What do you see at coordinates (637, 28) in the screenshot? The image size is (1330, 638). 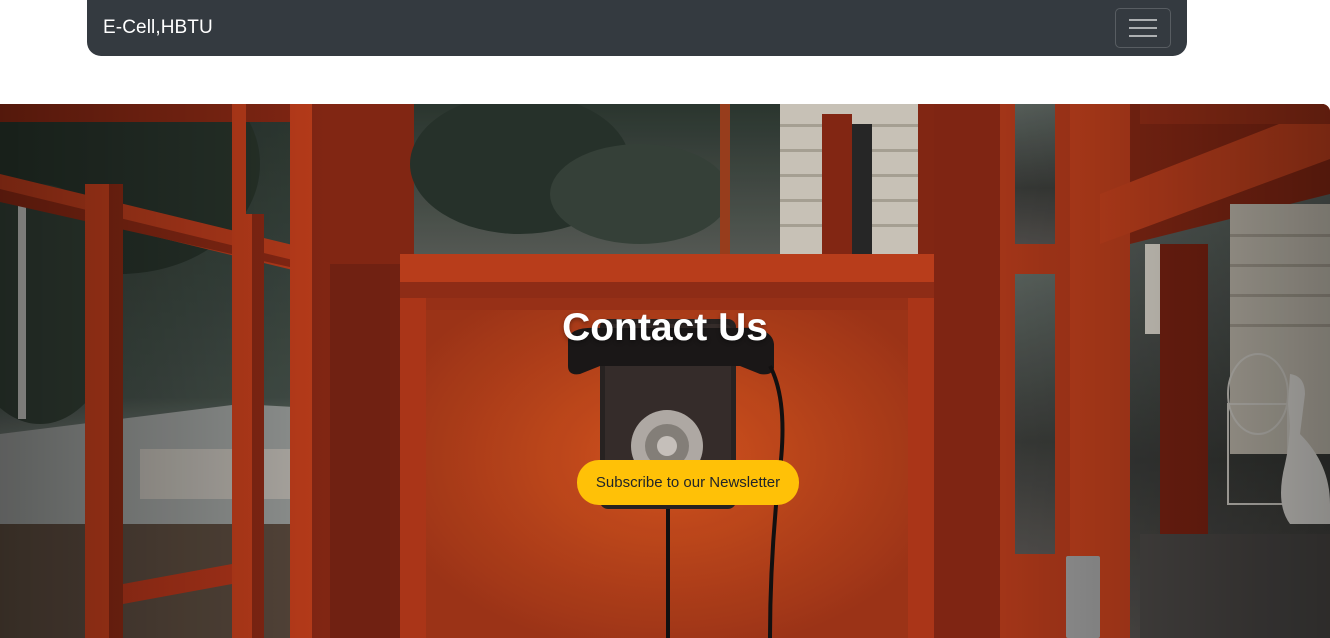 I see `navbar: E-Cell,HBTU` at bounding box center [637, 28].